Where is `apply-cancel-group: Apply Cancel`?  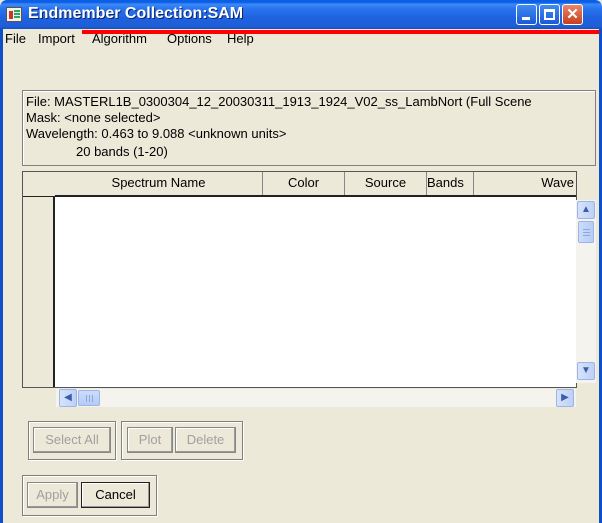 apply-cancel-group: Apply Cancel is located at coordinates (89, 495).